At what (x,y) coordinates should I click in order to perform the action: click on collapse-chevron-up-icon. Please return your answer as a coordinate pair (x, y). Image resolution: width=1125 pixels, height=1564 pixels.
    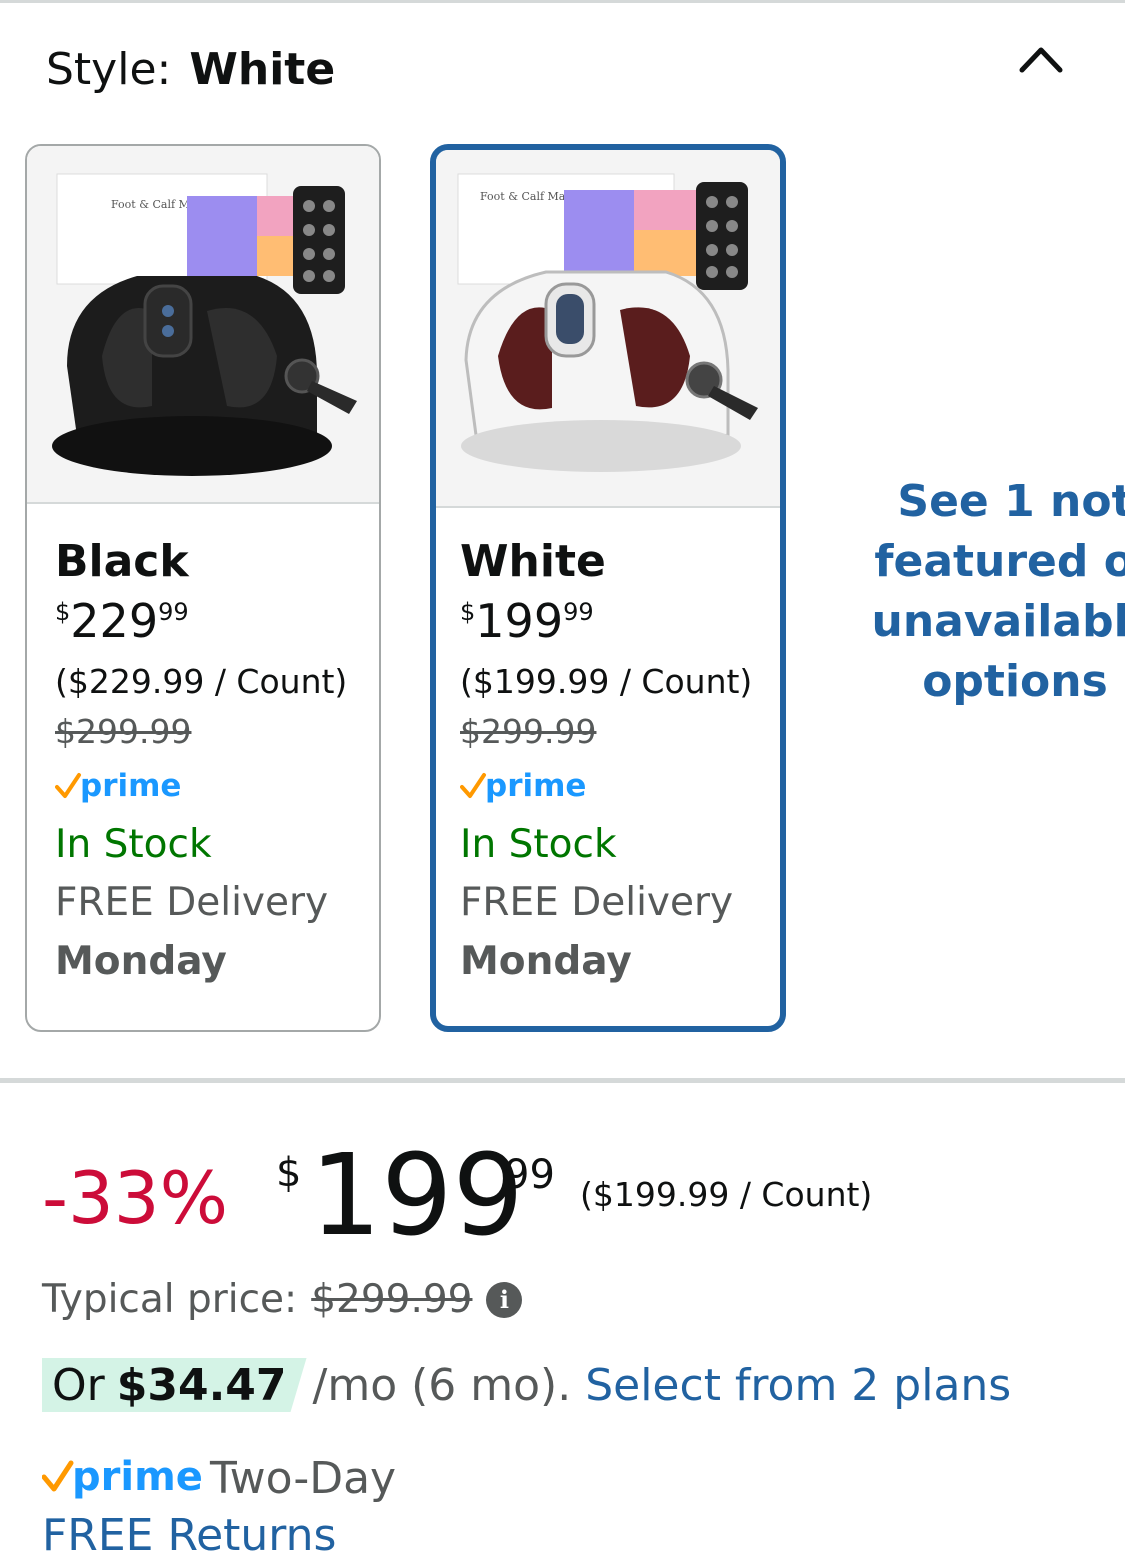
    Looking at the image, I should click on (1041, 61).